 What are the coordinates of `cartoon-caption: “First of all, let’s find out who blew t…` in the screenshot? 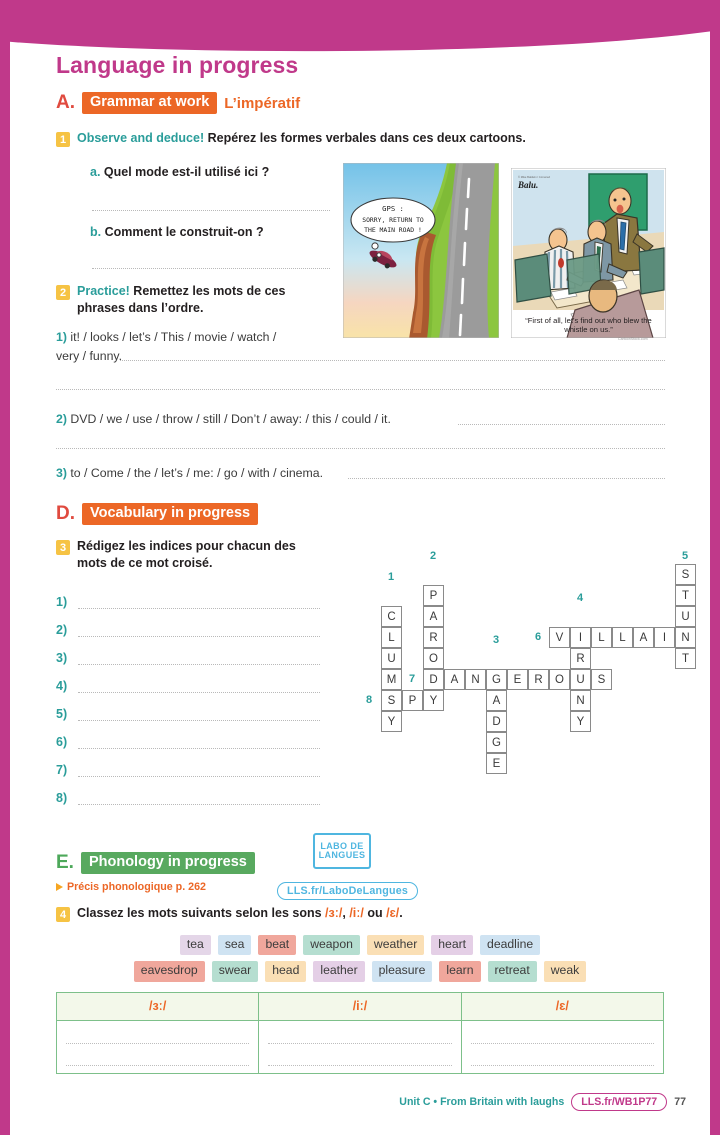 It's located at (588, 325).